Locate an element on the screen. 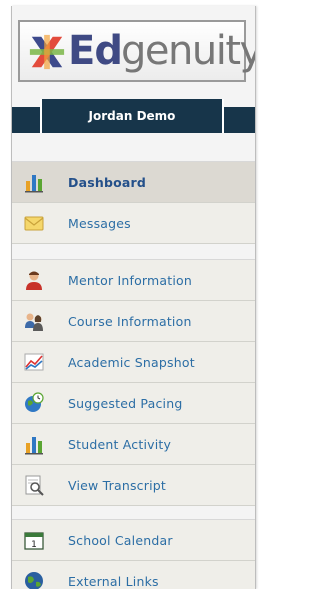 The width and height of the screenshot is (320, 589). nav-item-label: Course Information is located at coordinates (130, 321).